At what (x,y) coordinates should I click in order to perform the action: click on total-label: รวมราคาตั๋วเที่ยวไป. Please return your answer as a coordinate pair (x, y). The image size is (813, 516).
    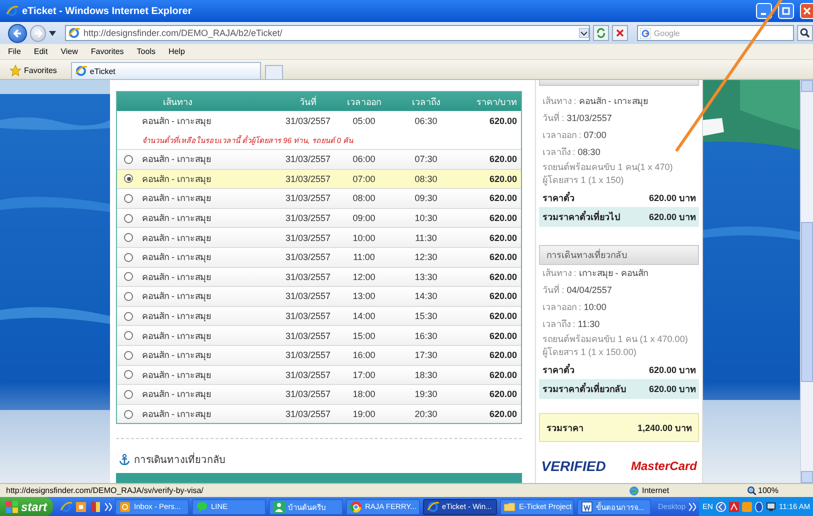
    Looking at the image, I should click on (581, 217).